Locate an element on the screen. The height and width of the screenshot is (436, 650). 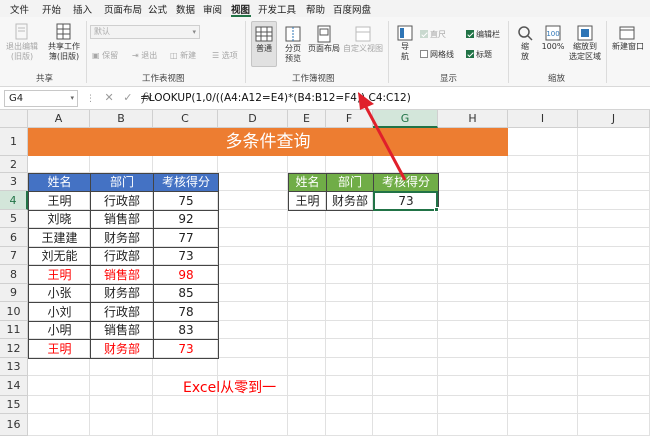
column-header-e: E is located at coordinates (307, 119).